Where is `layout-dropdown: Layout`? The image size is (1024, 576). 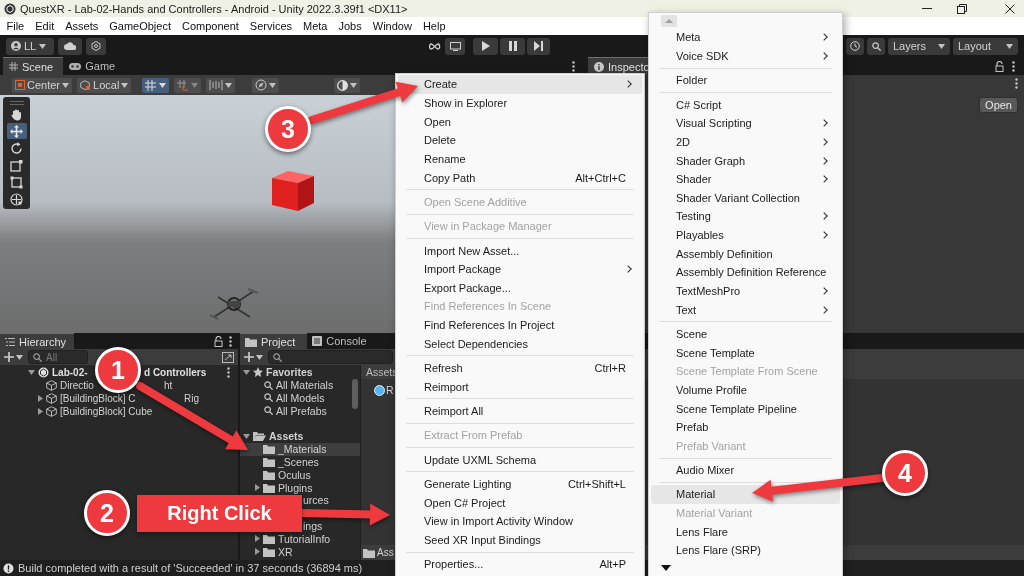
layout-dropdown: Layout is located at coordinates (985, 46).